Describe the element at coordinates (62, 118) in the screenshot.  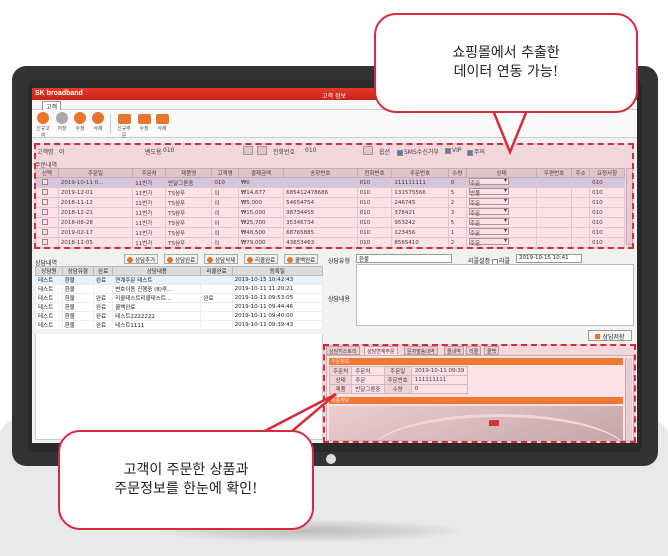
I see `person-save-icon` at that location.